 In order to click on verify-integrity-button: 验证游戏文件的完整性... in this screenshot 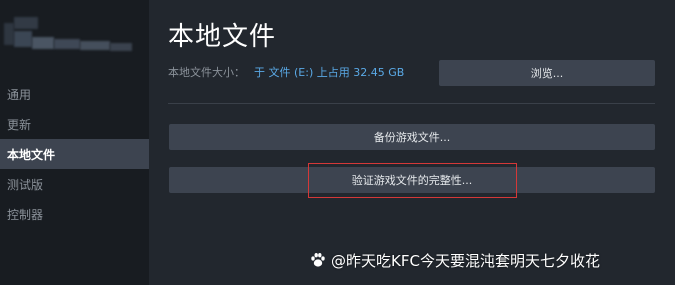, I will do `click(412, 180)`.